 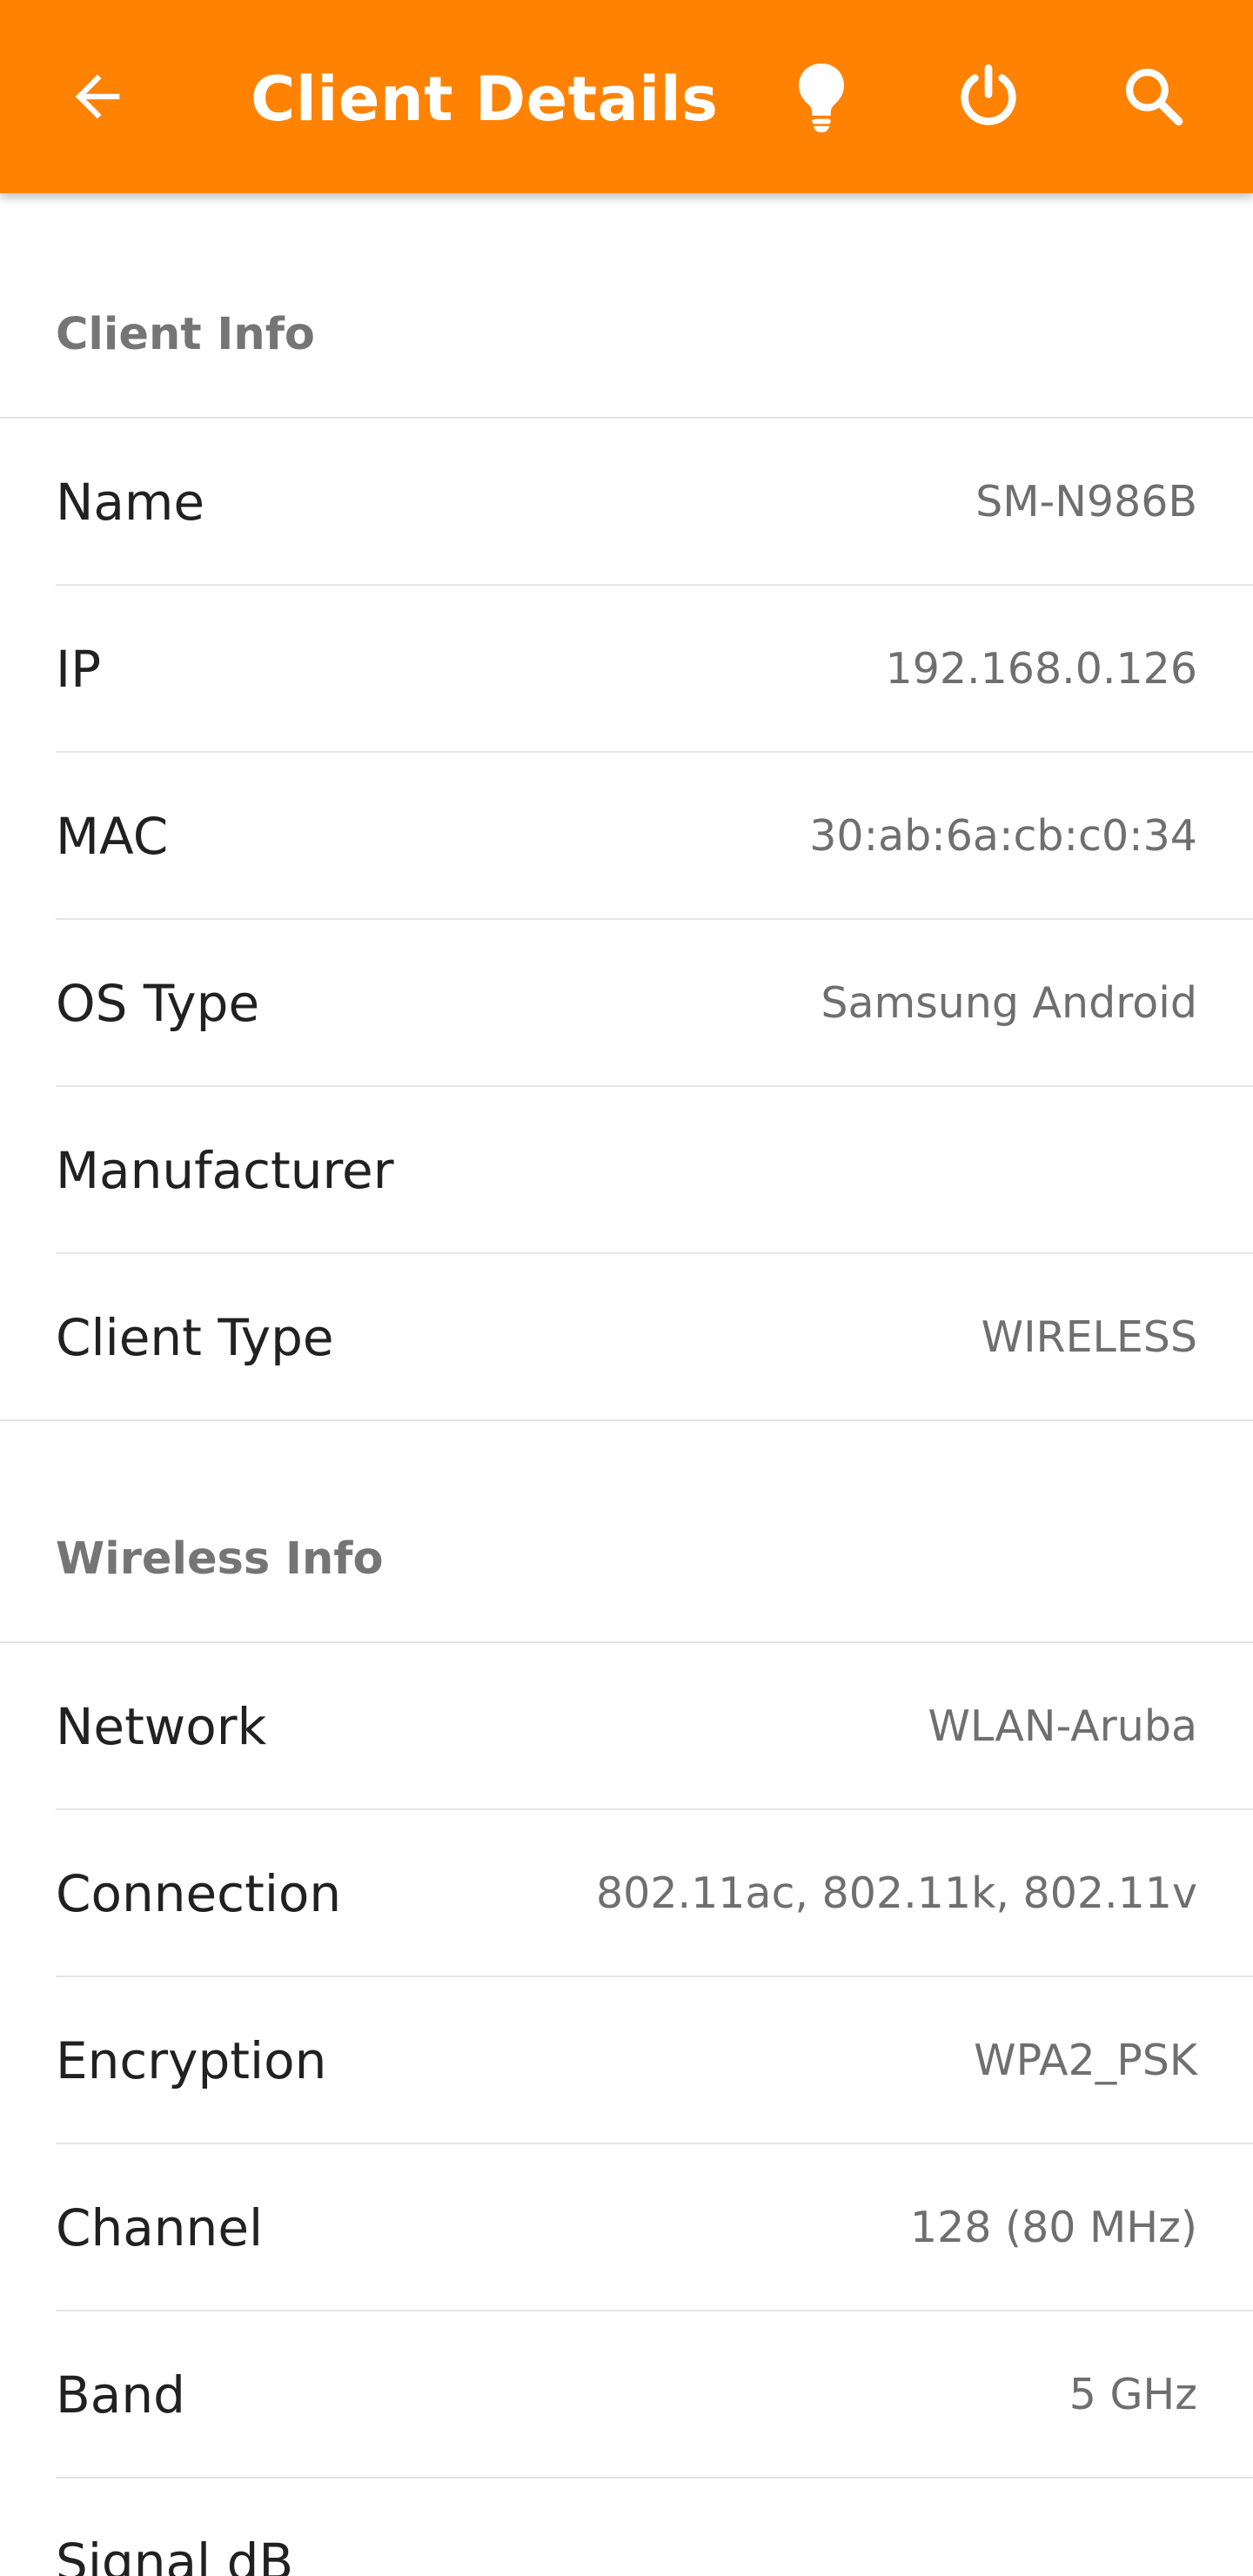 I want to click on row-label: Band, so click(x=121, y=2395).